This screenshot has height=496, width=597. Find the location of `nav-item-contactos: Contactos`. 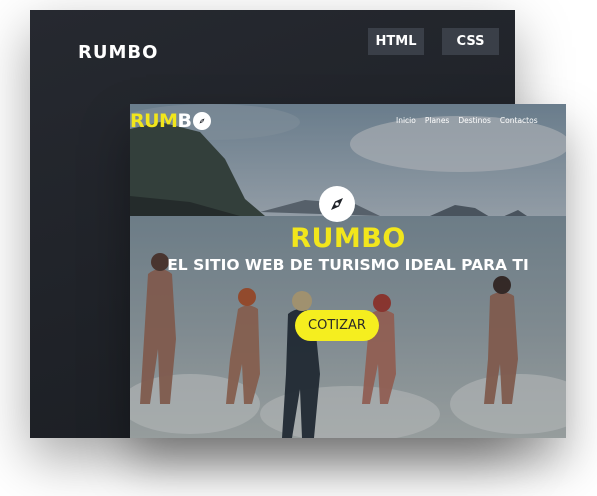

nav-item-contactos: Contactos is located at coordinates (519, 120).